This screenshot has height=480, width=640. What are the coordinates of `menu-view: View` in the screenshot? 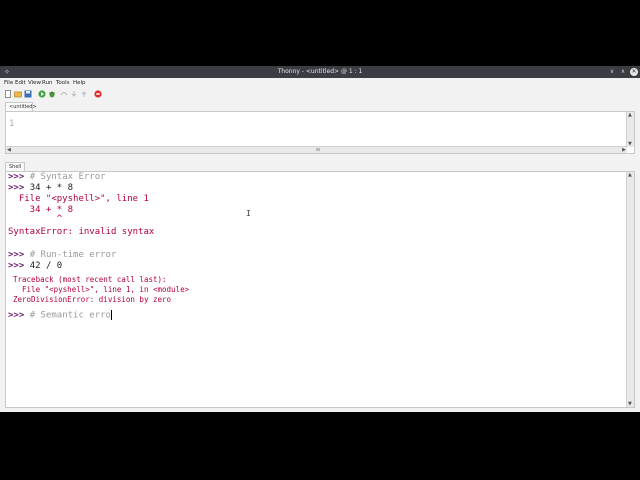 It's located at (34, 83).